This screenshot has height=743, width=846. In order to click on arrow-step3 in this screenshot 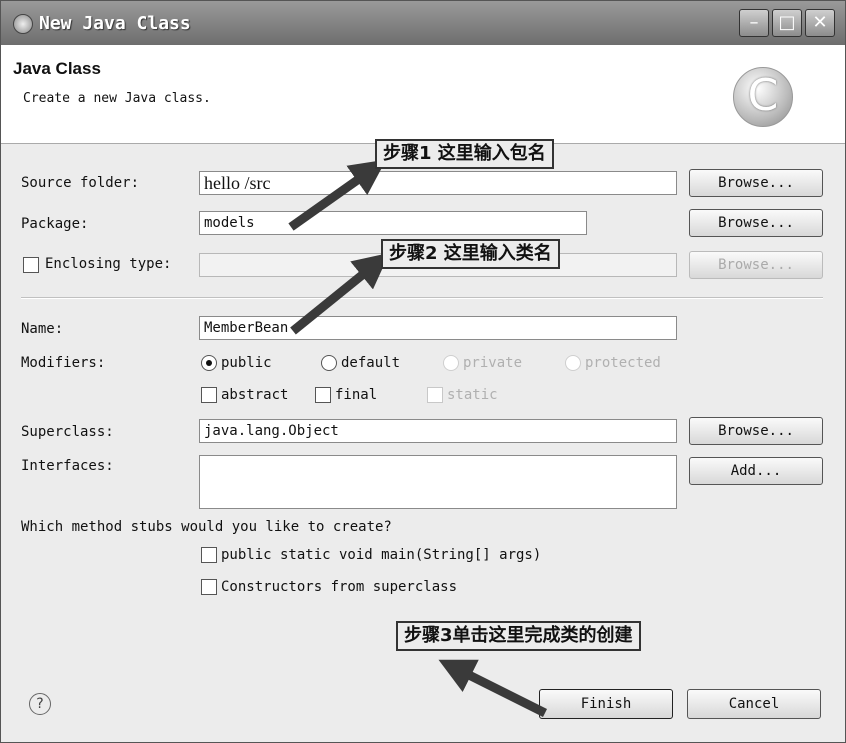, I will do `click(493, 688)`.